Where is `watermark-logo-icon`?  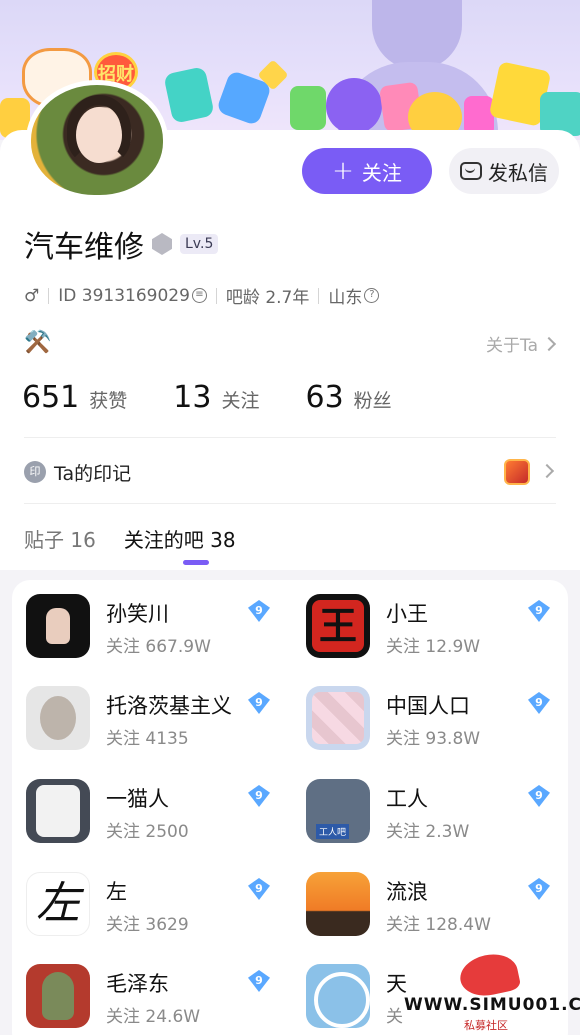
watermark-logo-icon is located at coordinates (489, 975).